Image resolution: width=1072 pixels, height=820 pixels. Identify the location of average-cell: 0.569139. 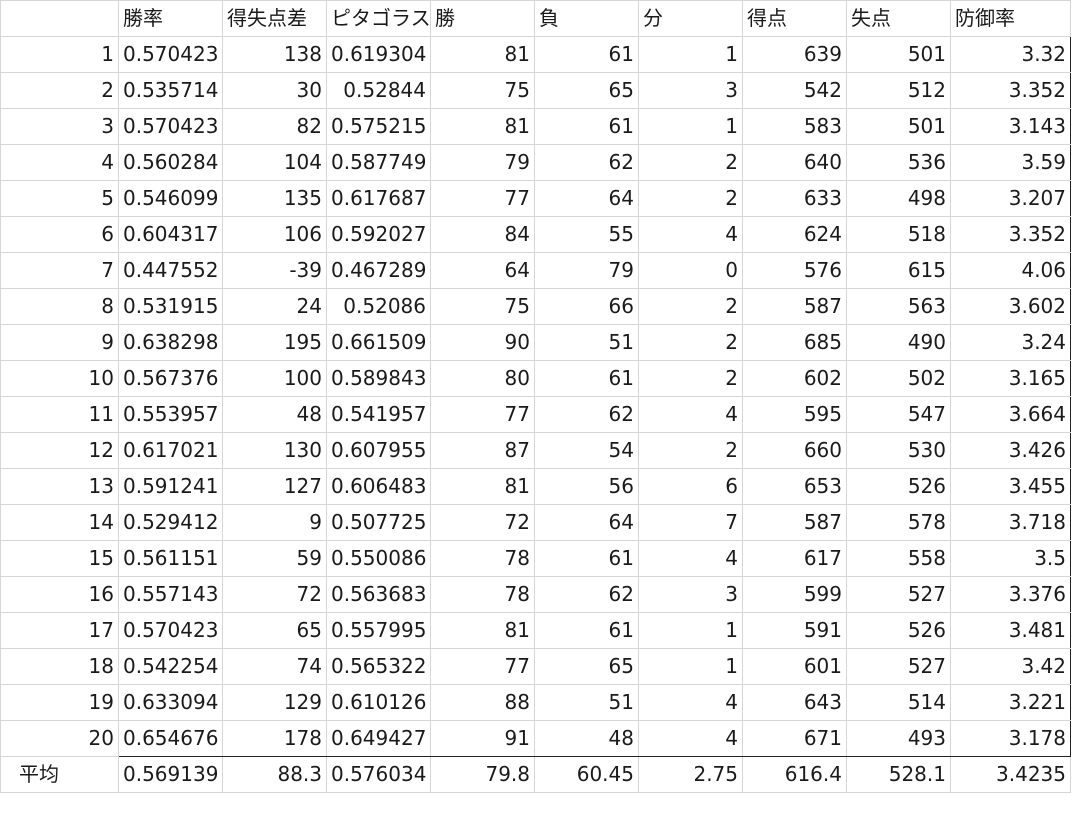
(170, 774).